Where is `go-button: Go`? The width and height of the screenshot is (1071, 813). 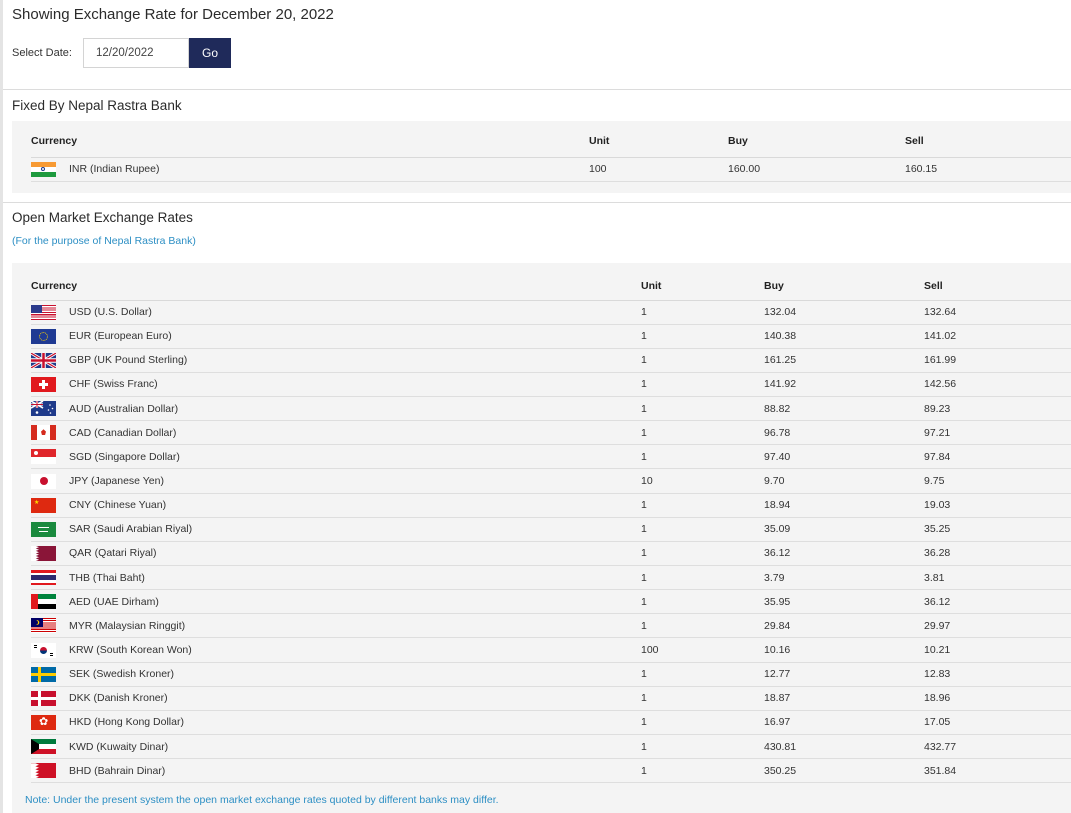
go-button: Go is located at coordinates (210, 53).